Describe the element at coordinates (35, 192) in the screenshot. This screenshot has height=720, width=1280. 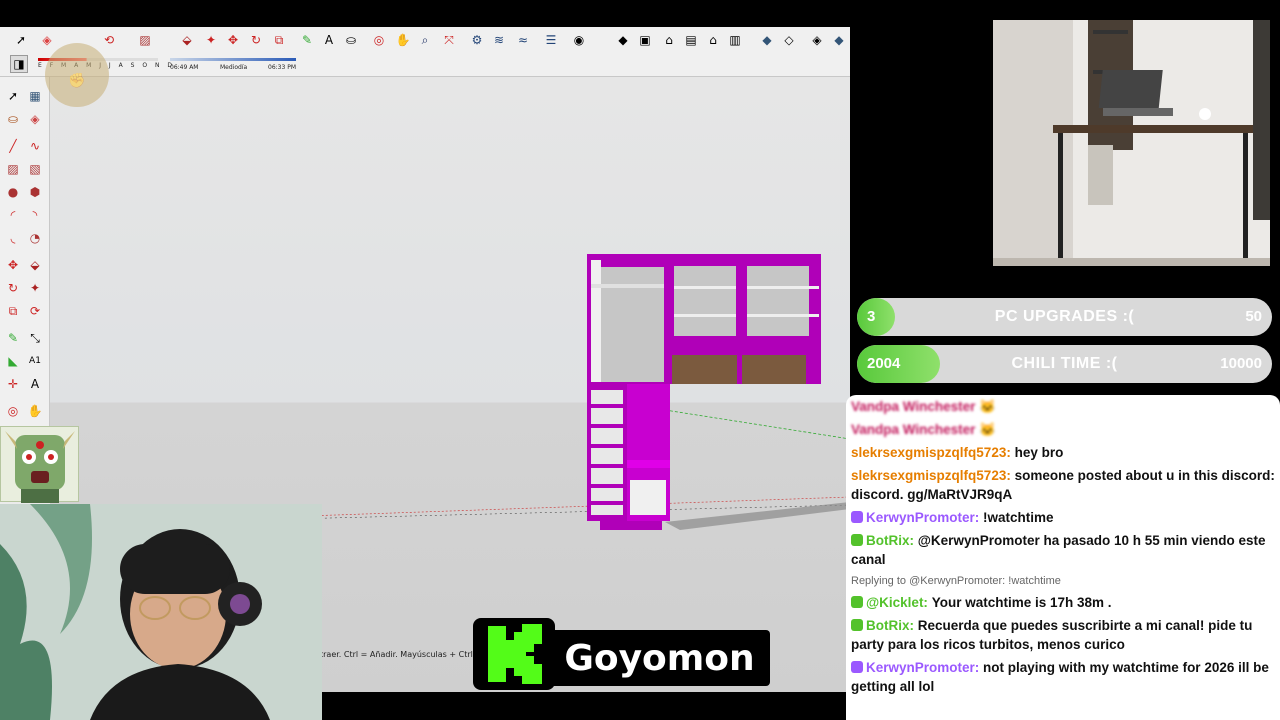
I see `polygon-icon: ⬢` at that location.